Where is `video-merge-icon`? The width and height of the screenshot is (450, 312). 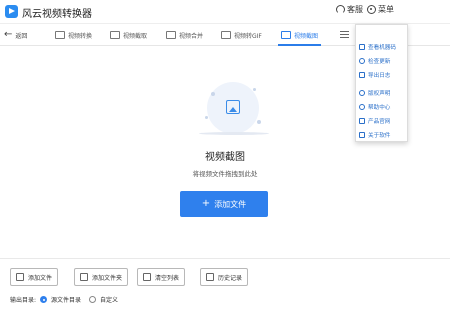
video-merge-icon is located at coordinates (171, 35).